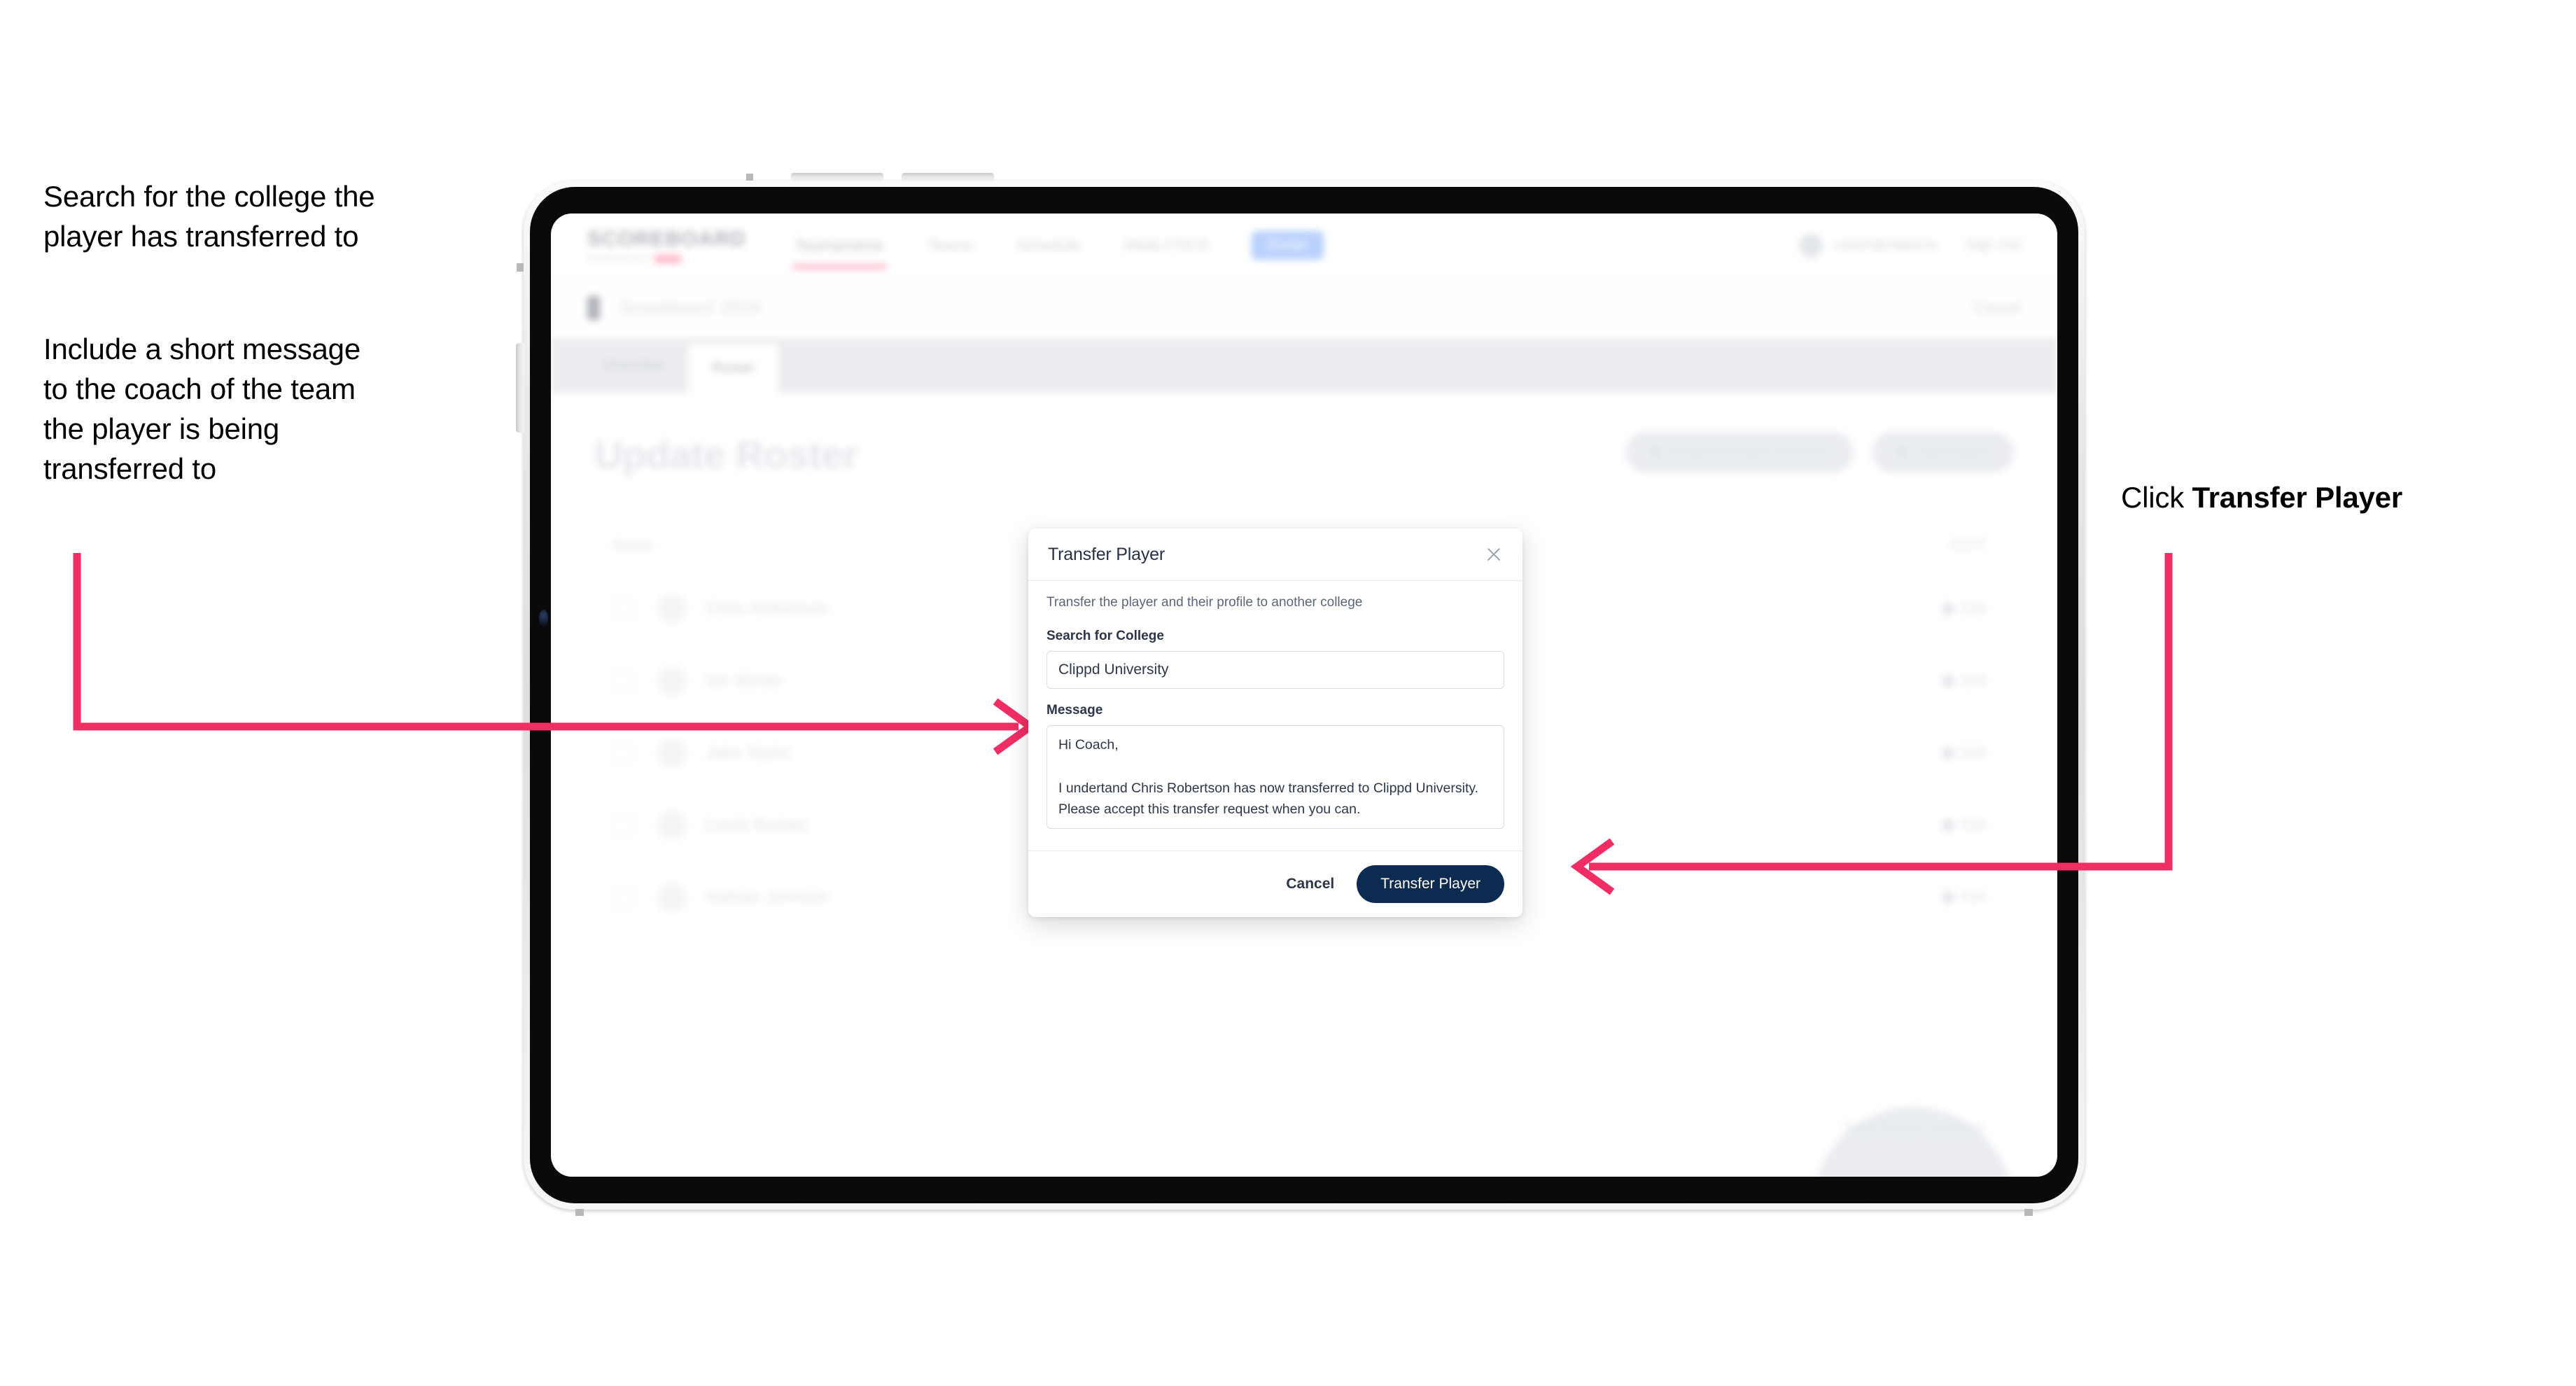  I want to click on brand-logo: SCOREBOARD POWERED BY, so click(666, 245).